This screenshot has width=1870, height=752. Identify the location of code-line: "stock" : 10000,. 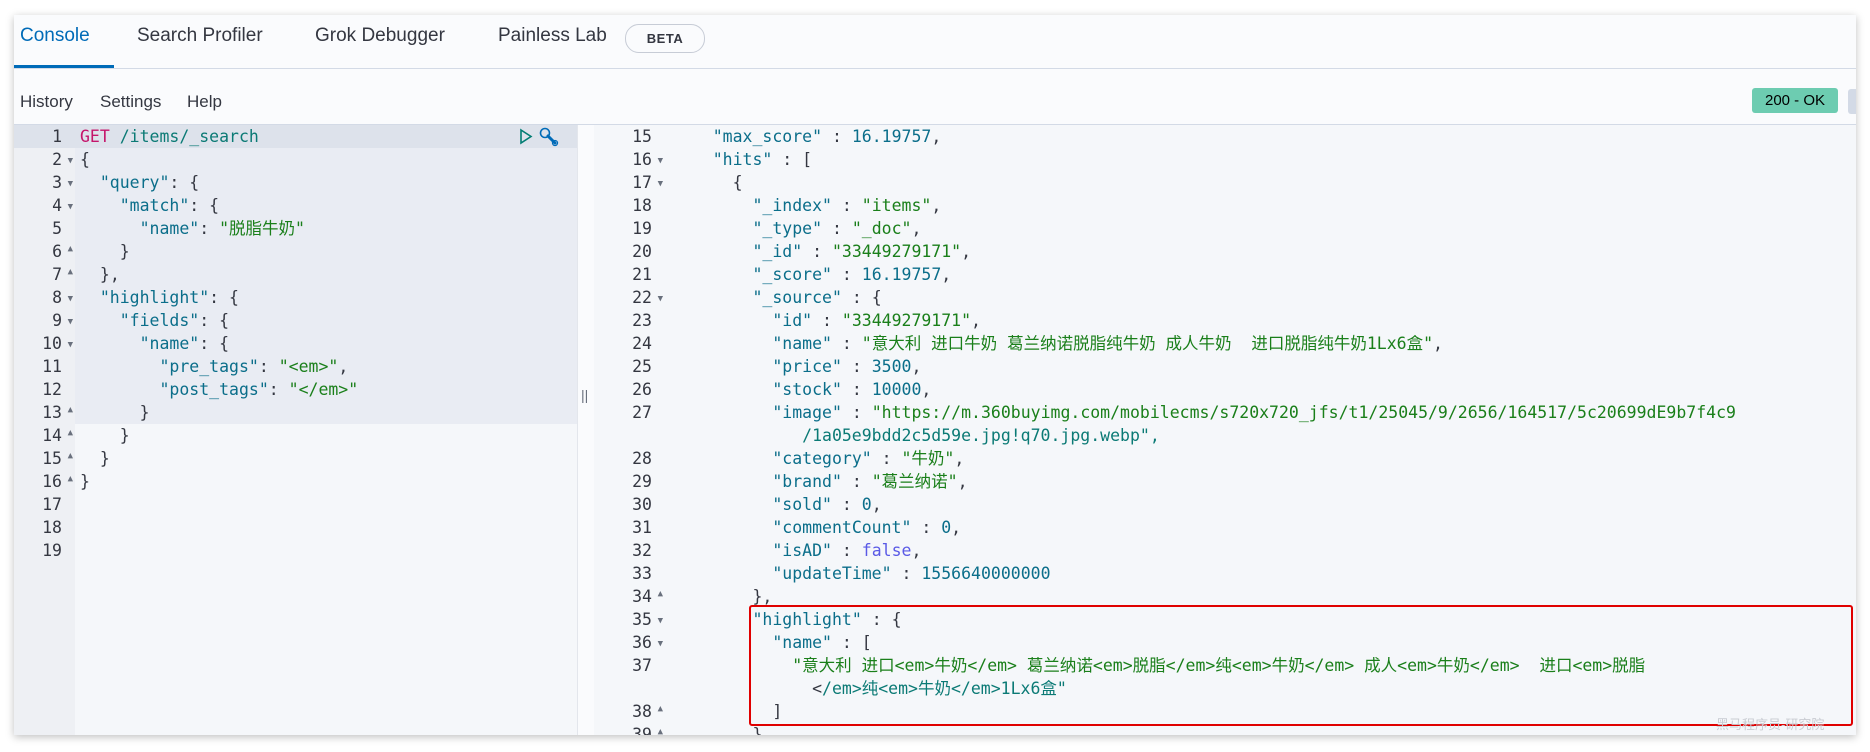
(1204, 389).